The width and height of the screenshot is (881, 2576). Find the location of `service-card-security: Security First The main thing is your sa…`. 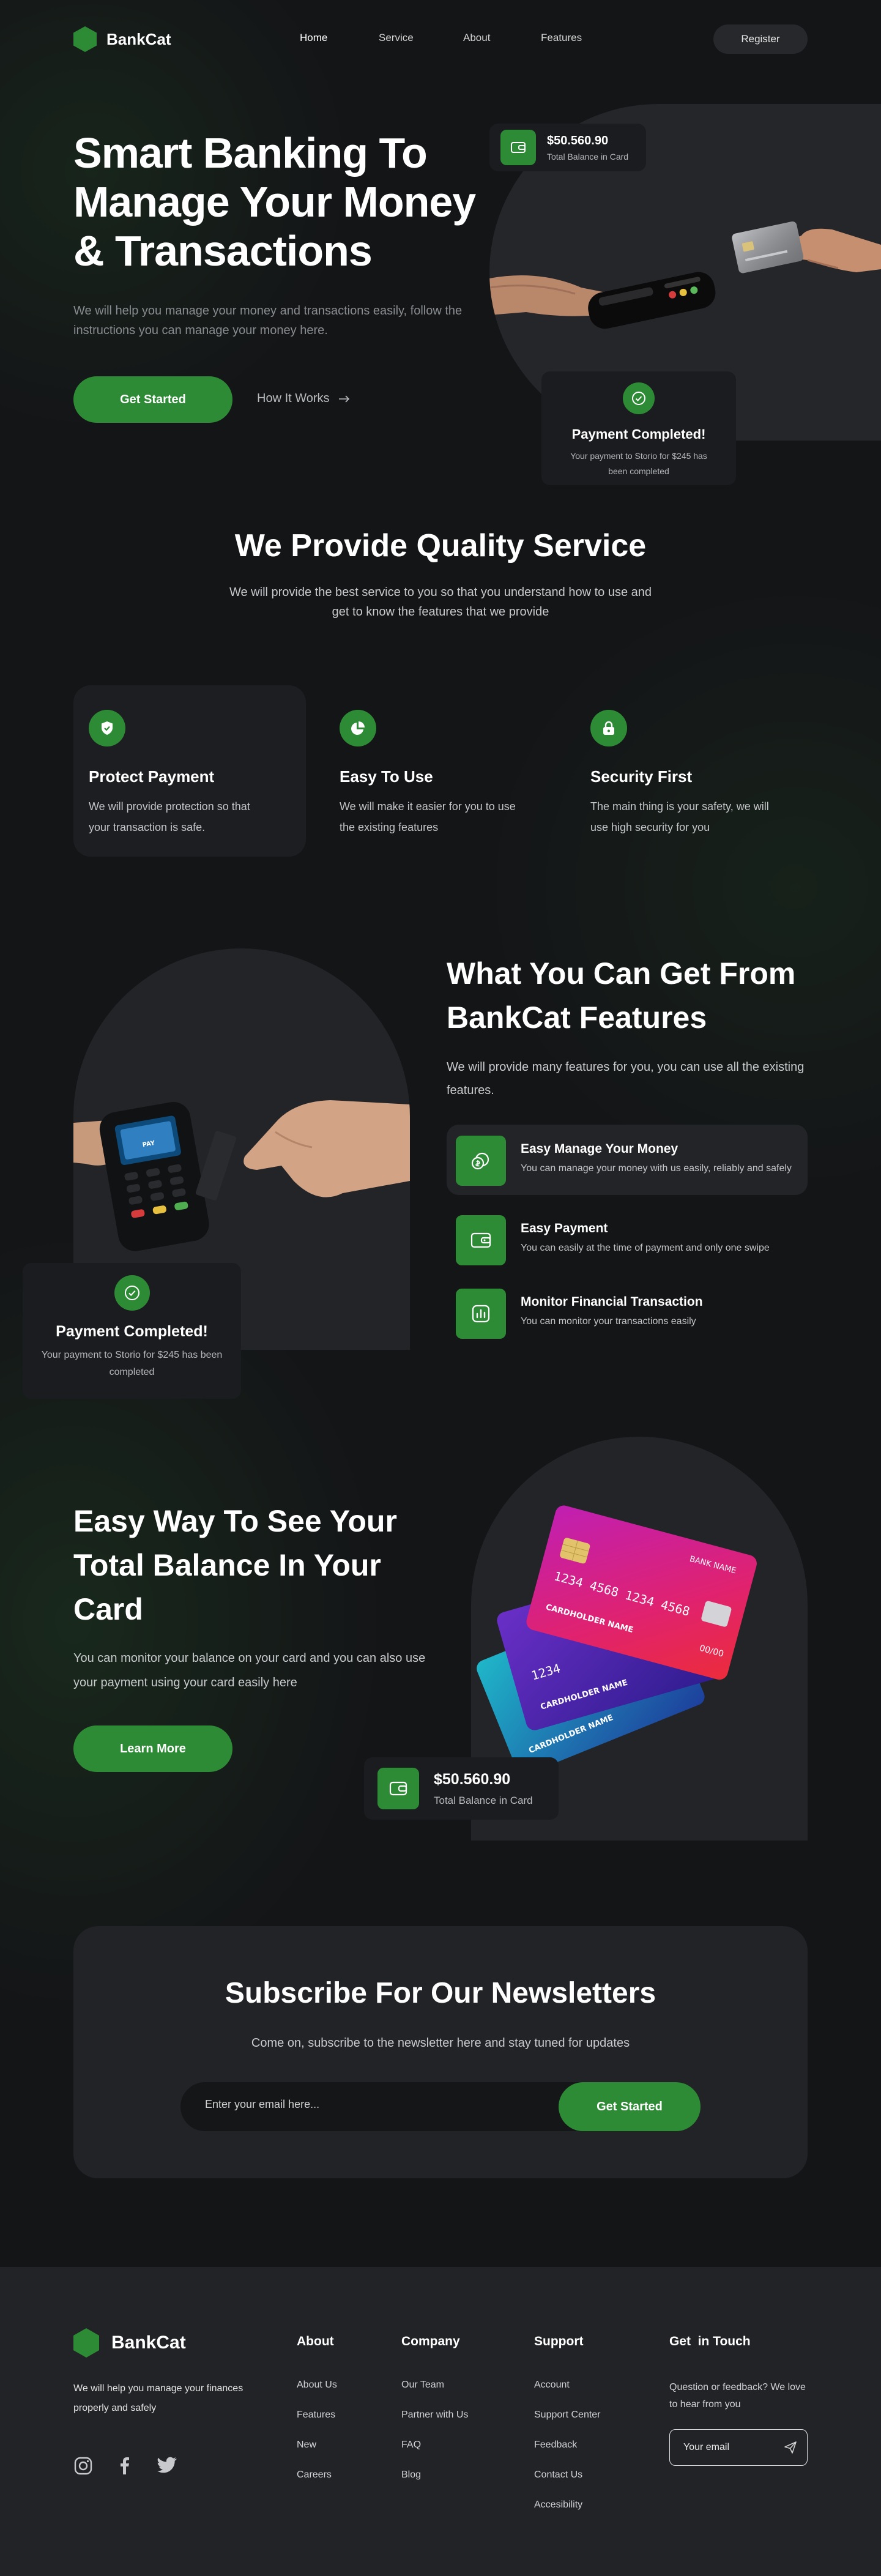

service-card-security: Security First The main thing is your sa… is located at coordinates (691, 771).